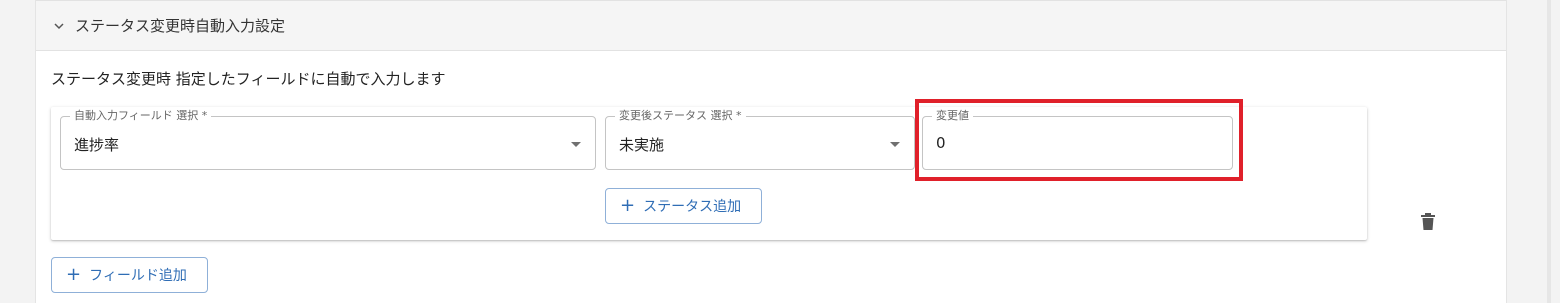 The image size is (1560, 303). What do you see at coordinates (248, 79) in the screenshot?
I see `section-description: ステータス変更時 指定したフィールドに自動で入力します` at bounding box center [248, 79].